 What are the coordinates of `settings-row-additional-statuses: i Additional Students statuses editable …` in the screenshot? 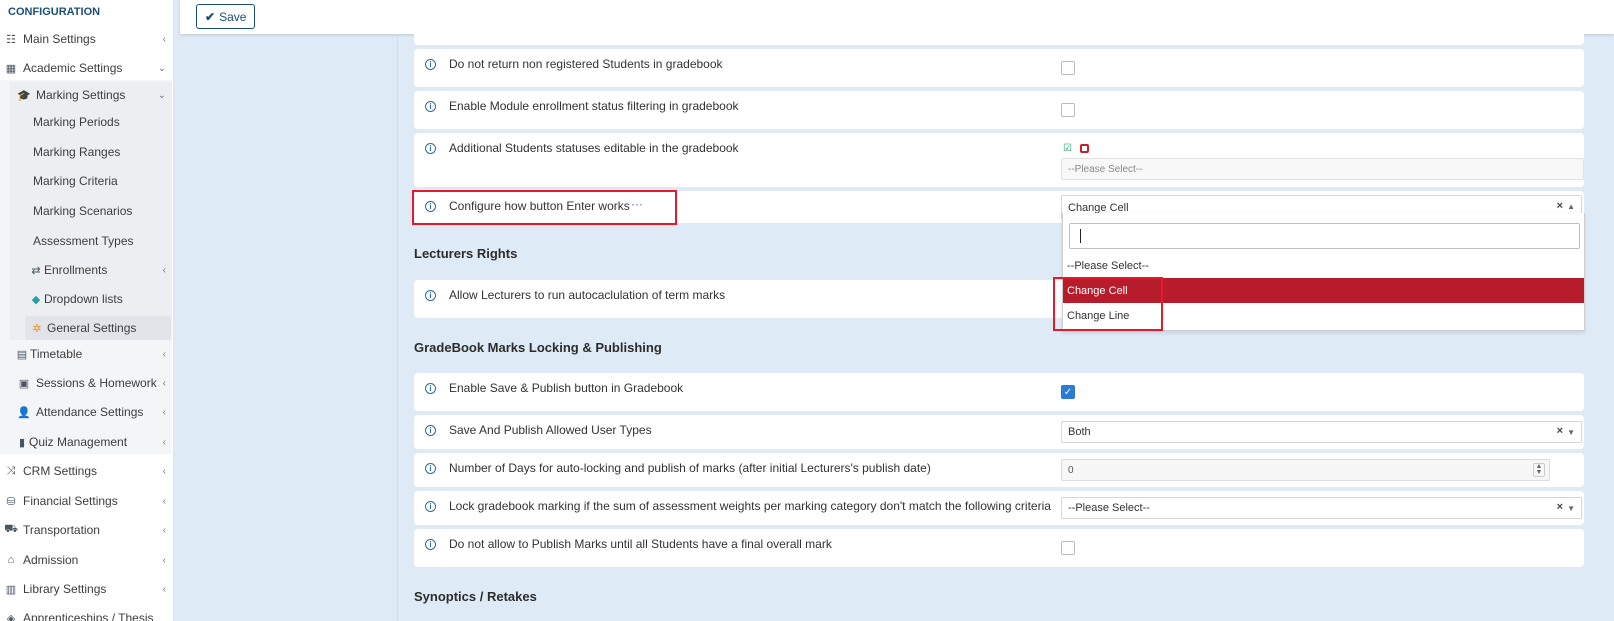 It's located at (999, 160).